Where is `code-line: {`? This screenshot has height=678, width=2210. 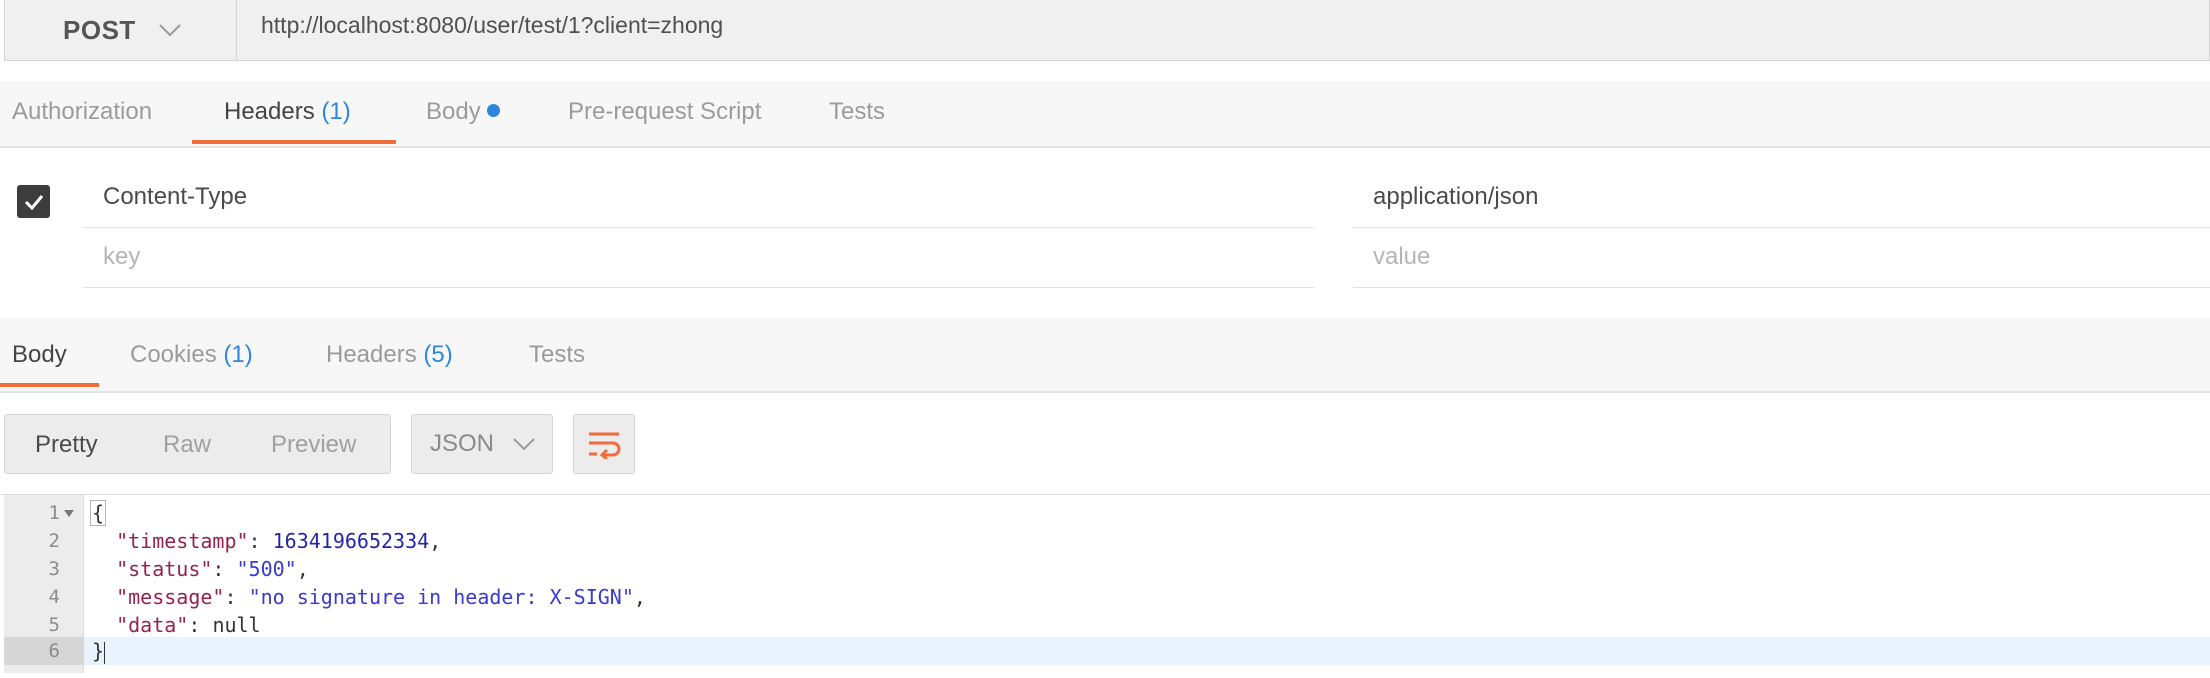 code-line: { is located at coordinates (98, 513).